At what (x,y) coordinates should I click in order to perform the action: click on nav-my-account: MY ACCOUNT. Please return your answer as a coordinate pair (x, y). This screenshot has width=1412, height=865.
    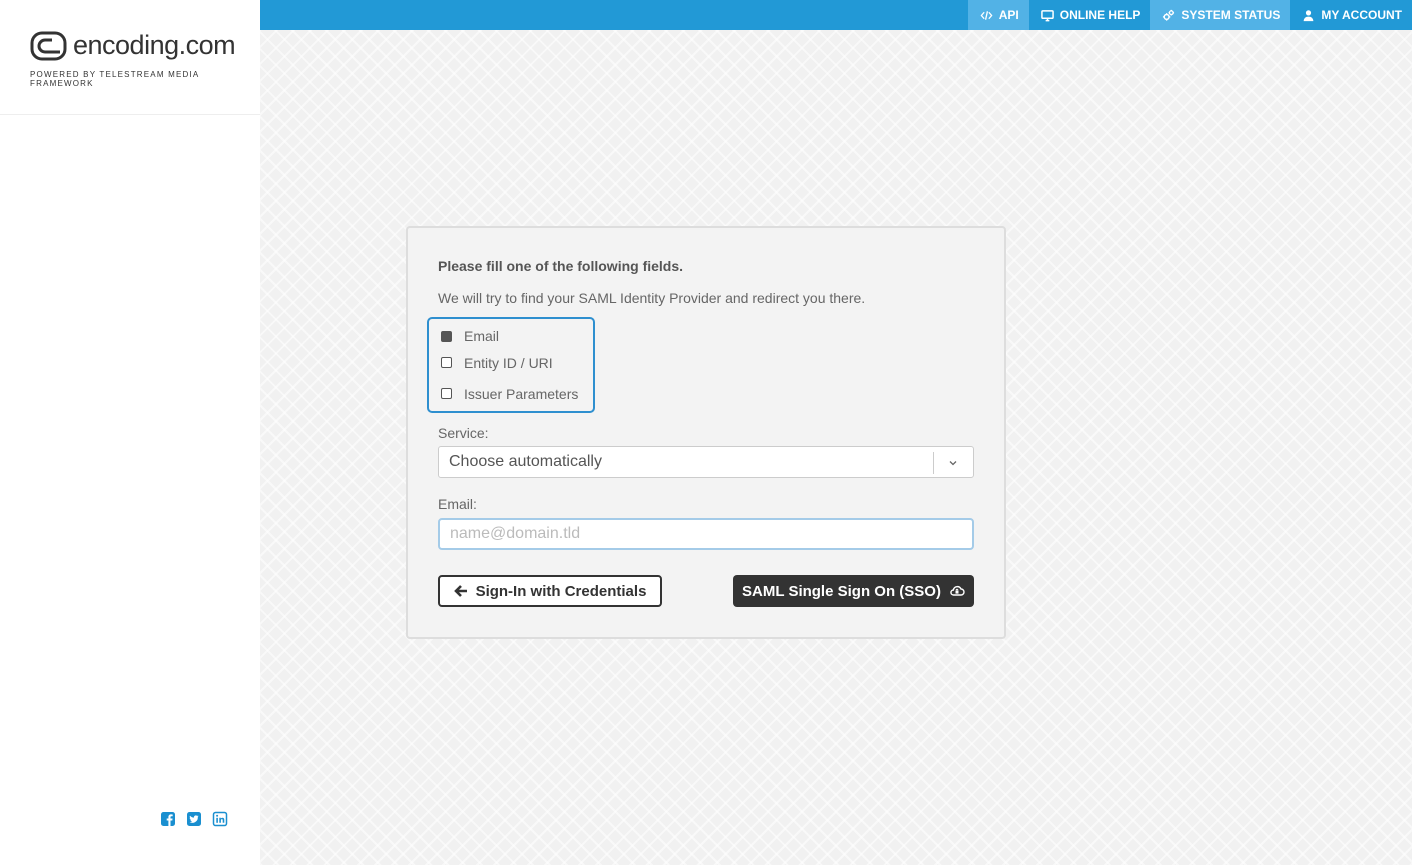
    Looking at the image, I should click on (1351, 15).